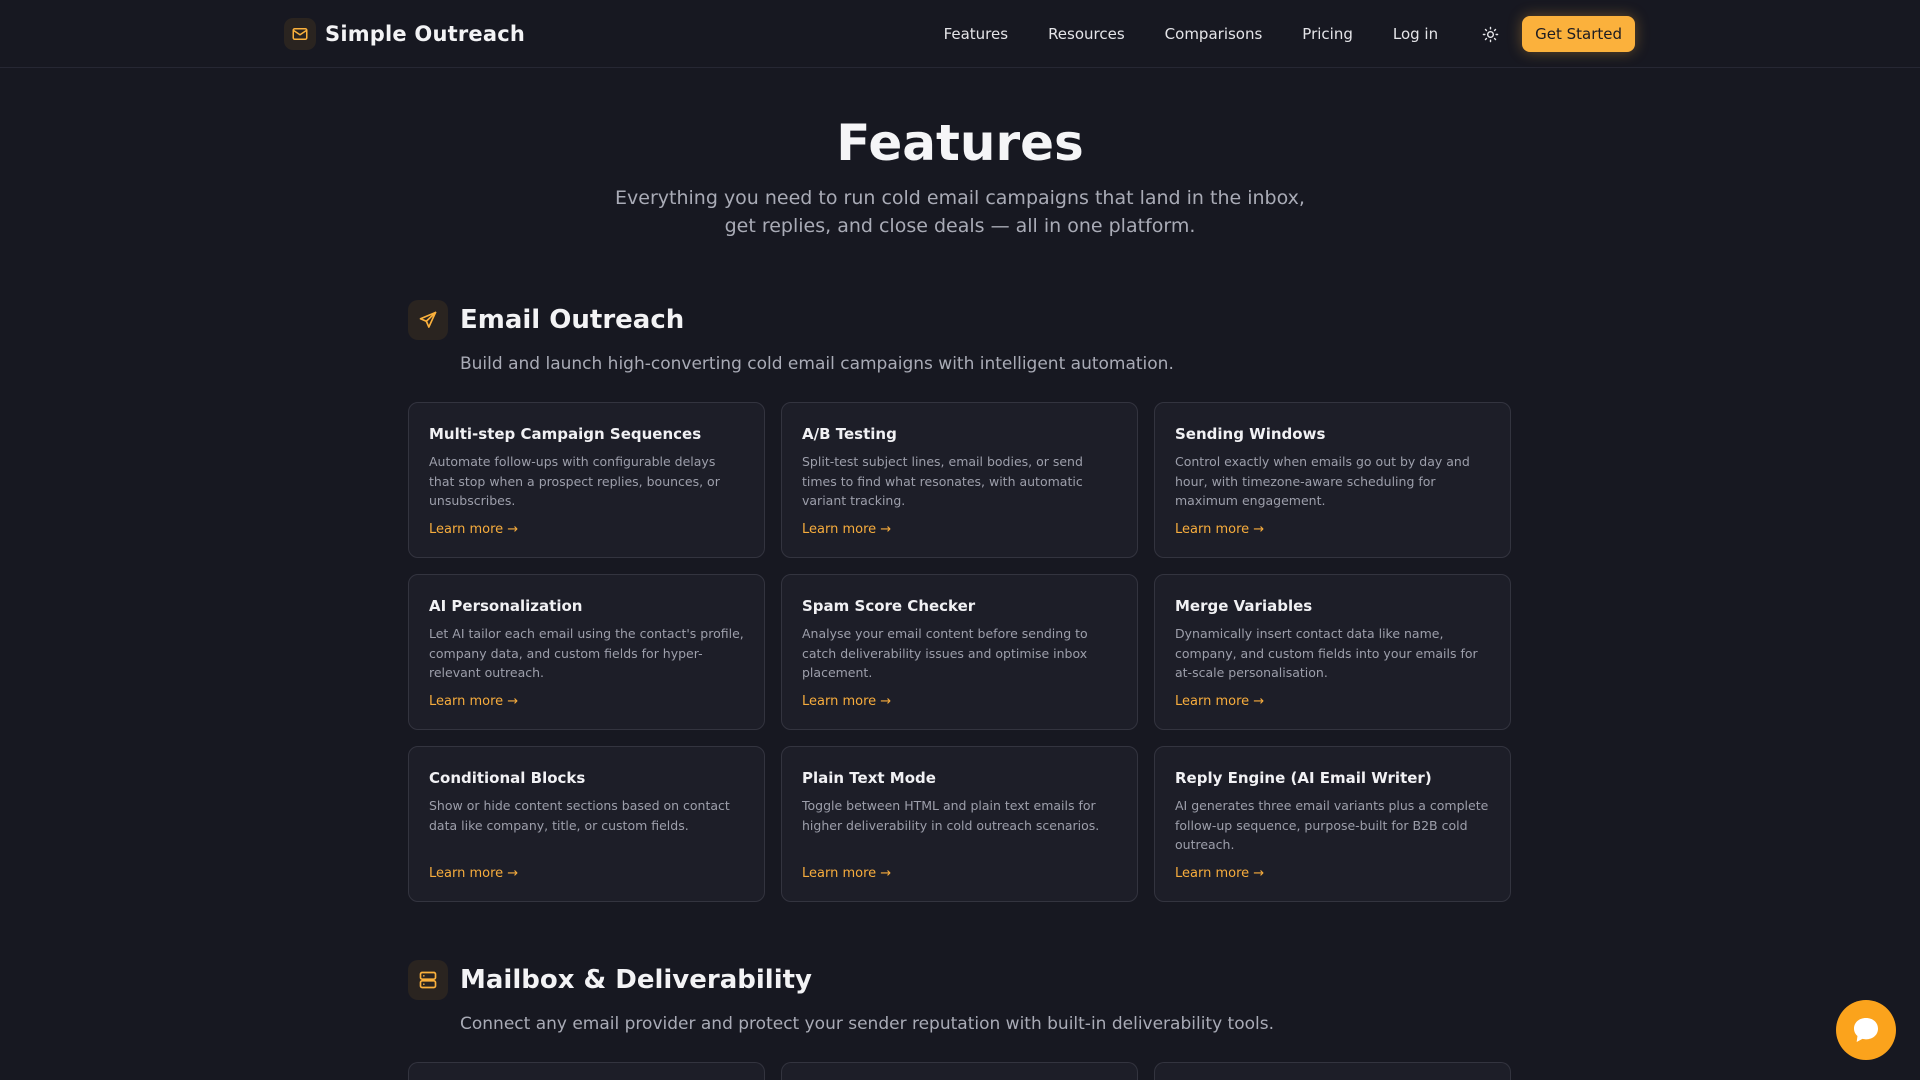 The height and width of the screenshot is (1080, 1920). Describe the element at coordinates (428, 320) in the screenshot. I see `send-icon` at that location.